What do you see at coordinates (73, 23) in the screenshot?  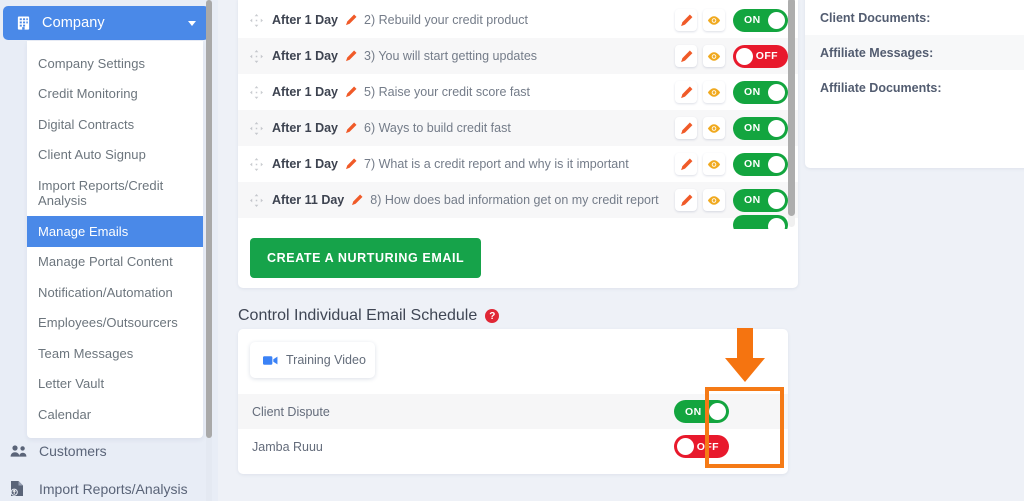 I see `sidebar-company-label: Company` at bounding box center [73, 23].